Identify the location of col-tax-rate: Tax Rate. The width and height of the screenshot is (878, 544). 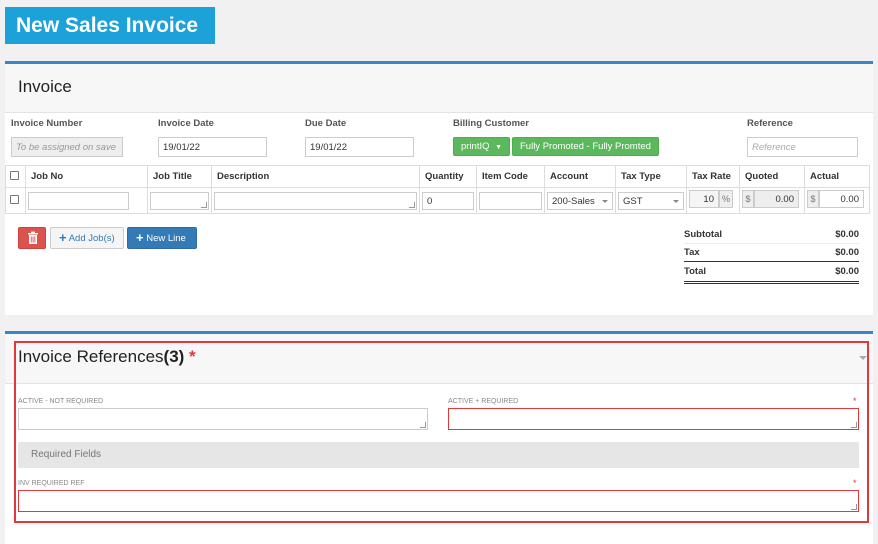
(713, 176).